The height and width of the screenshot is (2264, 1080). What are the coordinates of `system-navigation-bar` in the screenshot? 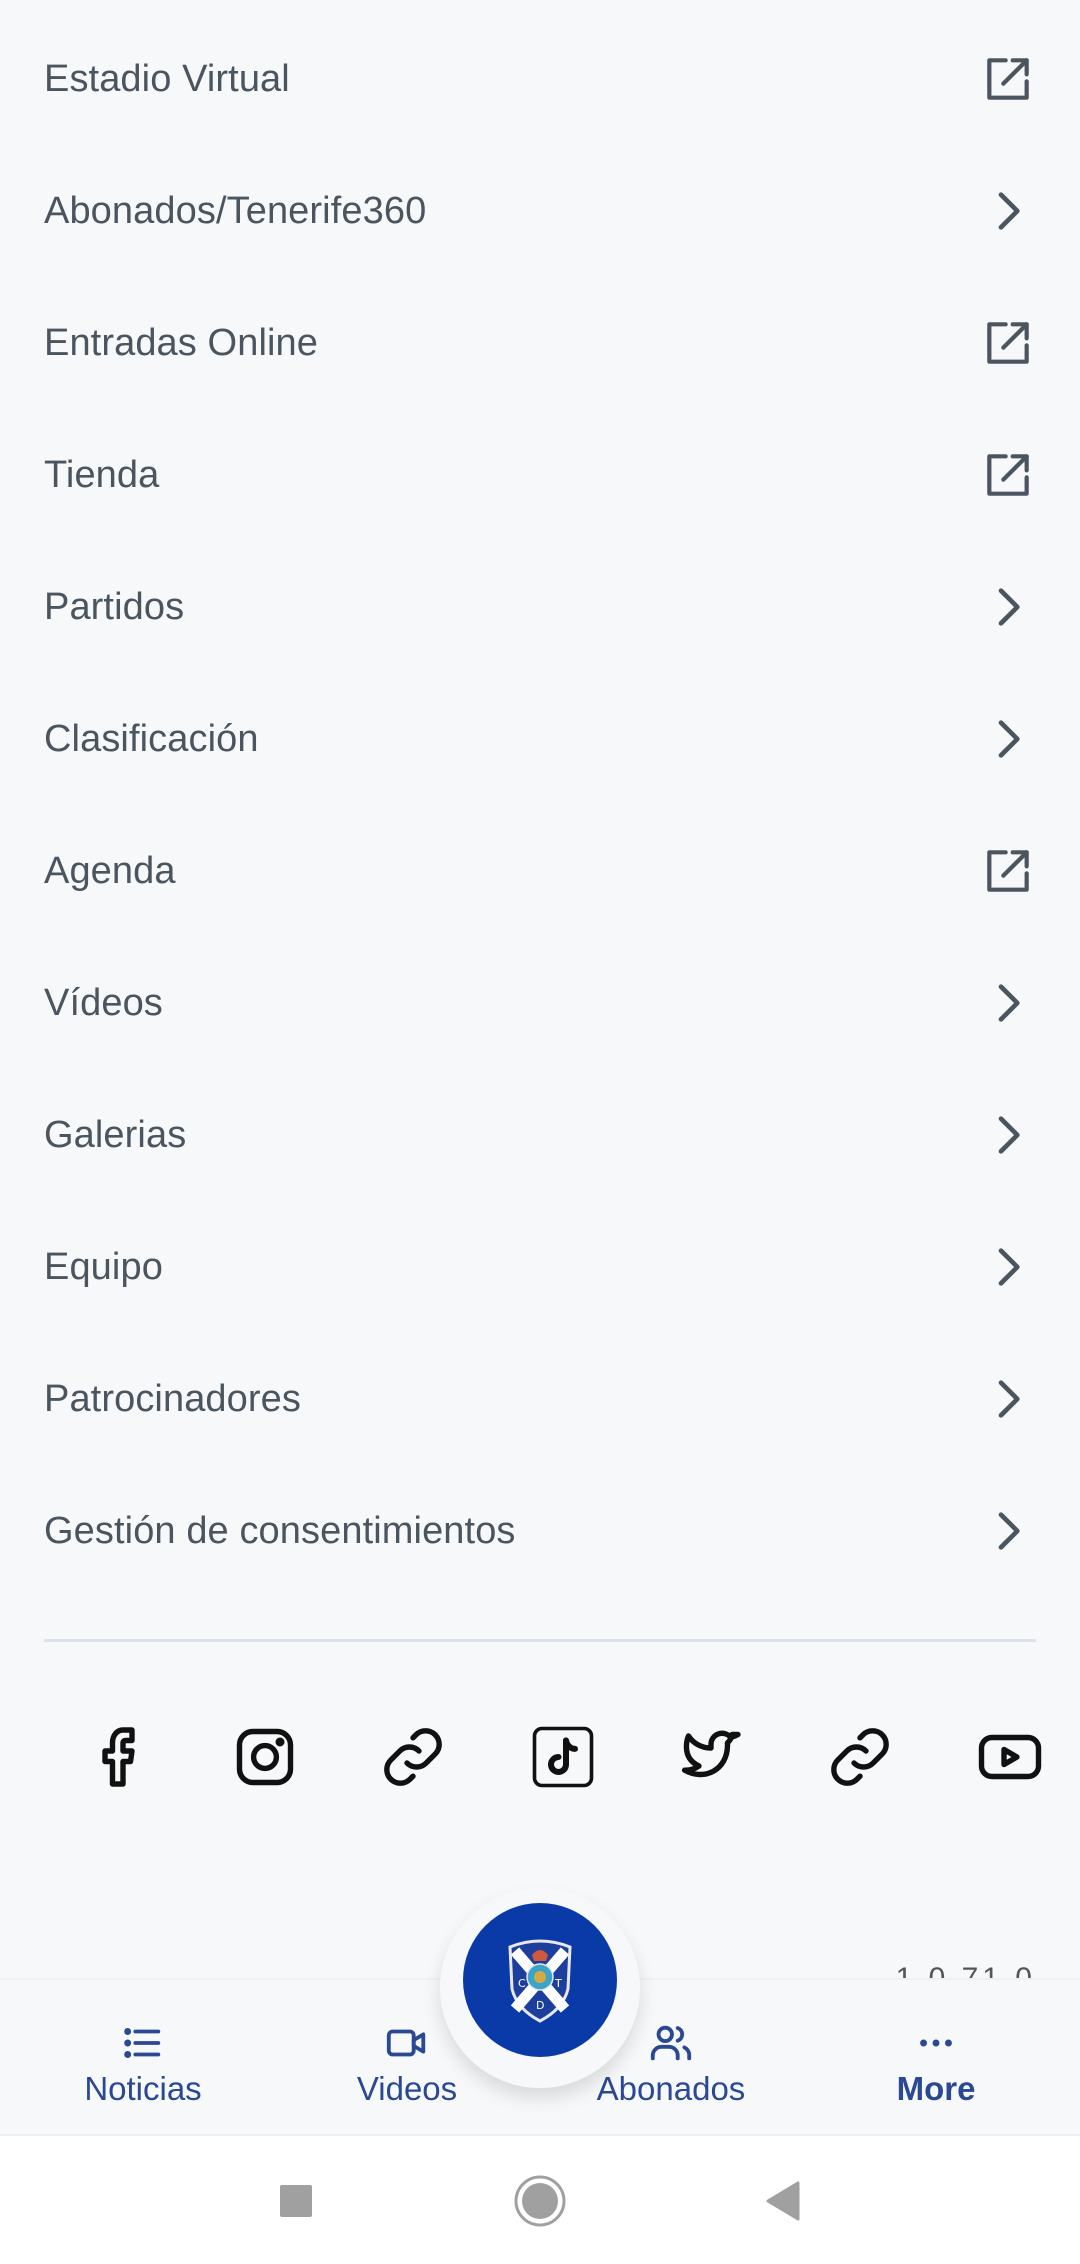 It's located at (540, 2199).